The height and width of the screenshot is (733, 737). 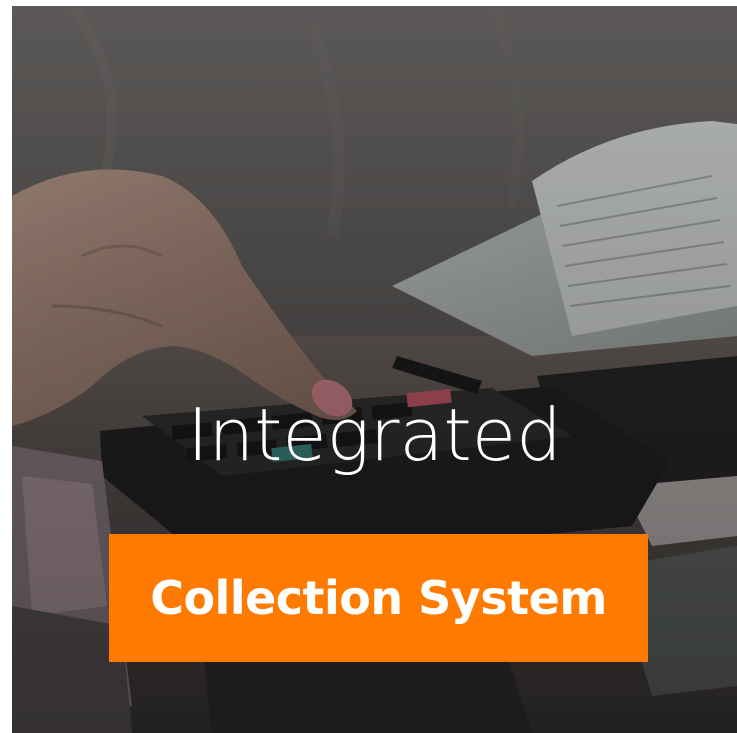 I want to click on collection-system-badge: Collection System, so click(x=378, y=598).